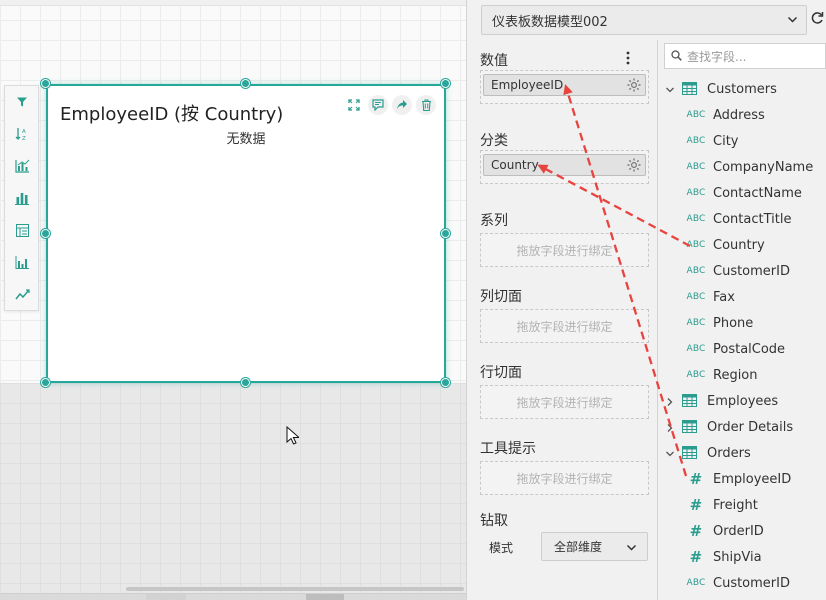 The image size is (826, 600). I want to click on table-node: Employees, so click(742, 401).